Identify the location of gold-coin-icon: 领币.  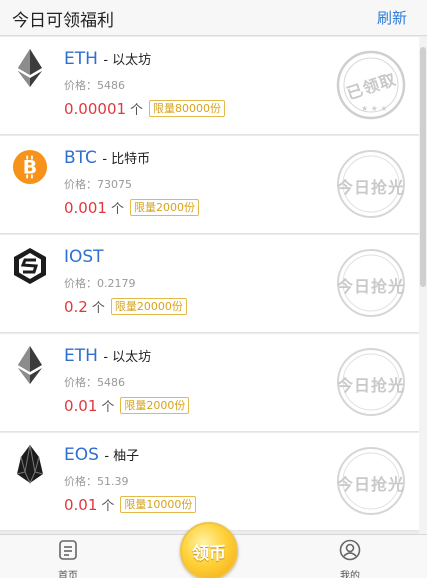
(209, 553).